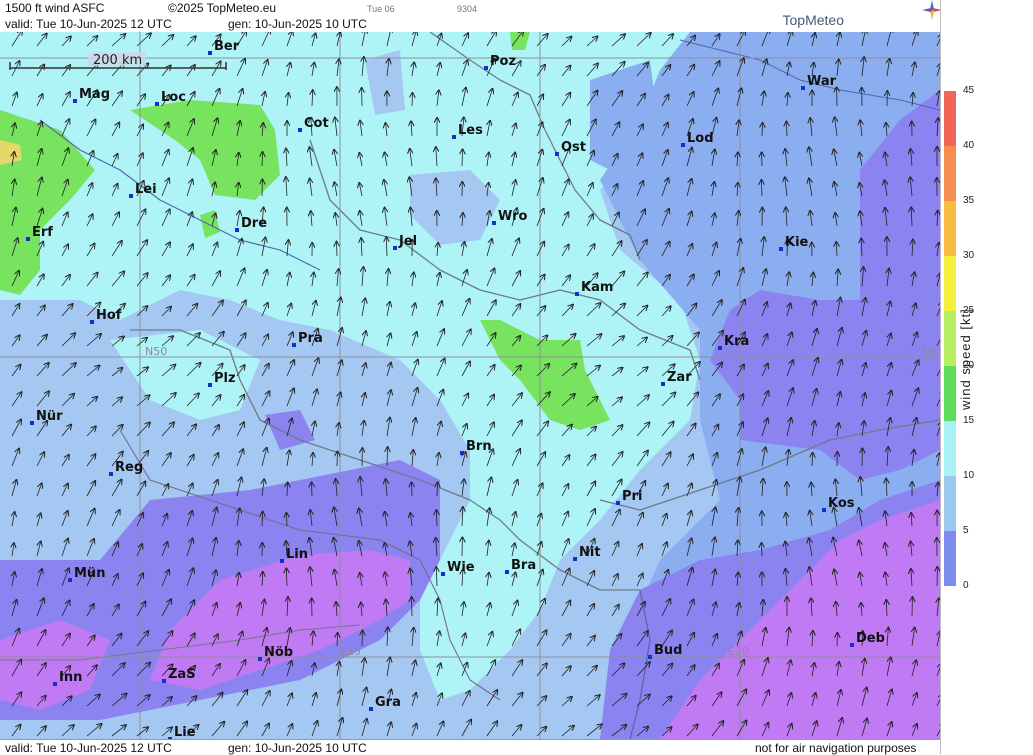  Describe the element at coordinates (966, 530) in the screenshot. I see `legend-tick: 5` at that location.